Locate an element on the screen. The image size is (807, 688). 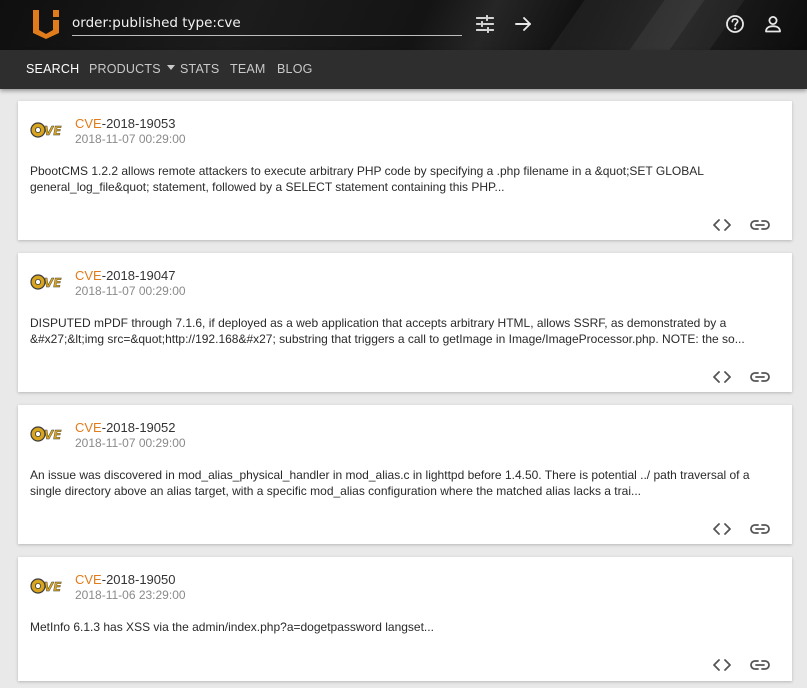
main-nav: SEARCH PRODUCTS STATS TEAM BLOG is located at coordinates (403, 69).